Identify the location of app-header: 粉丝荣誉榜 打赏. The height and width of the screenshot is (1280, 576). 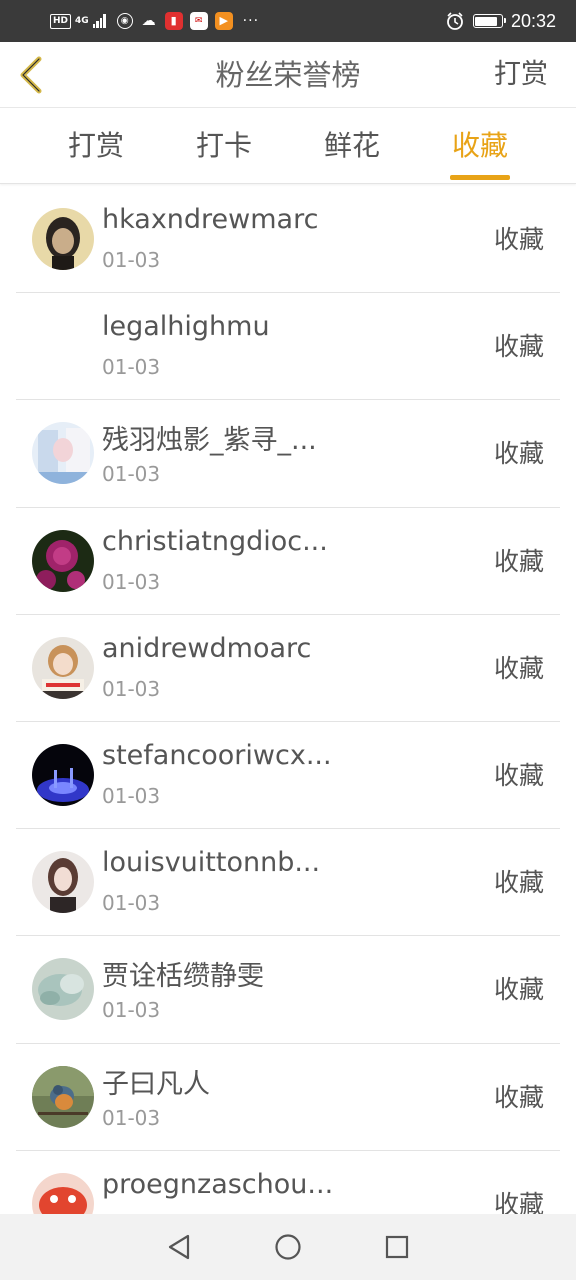
(288, 75).